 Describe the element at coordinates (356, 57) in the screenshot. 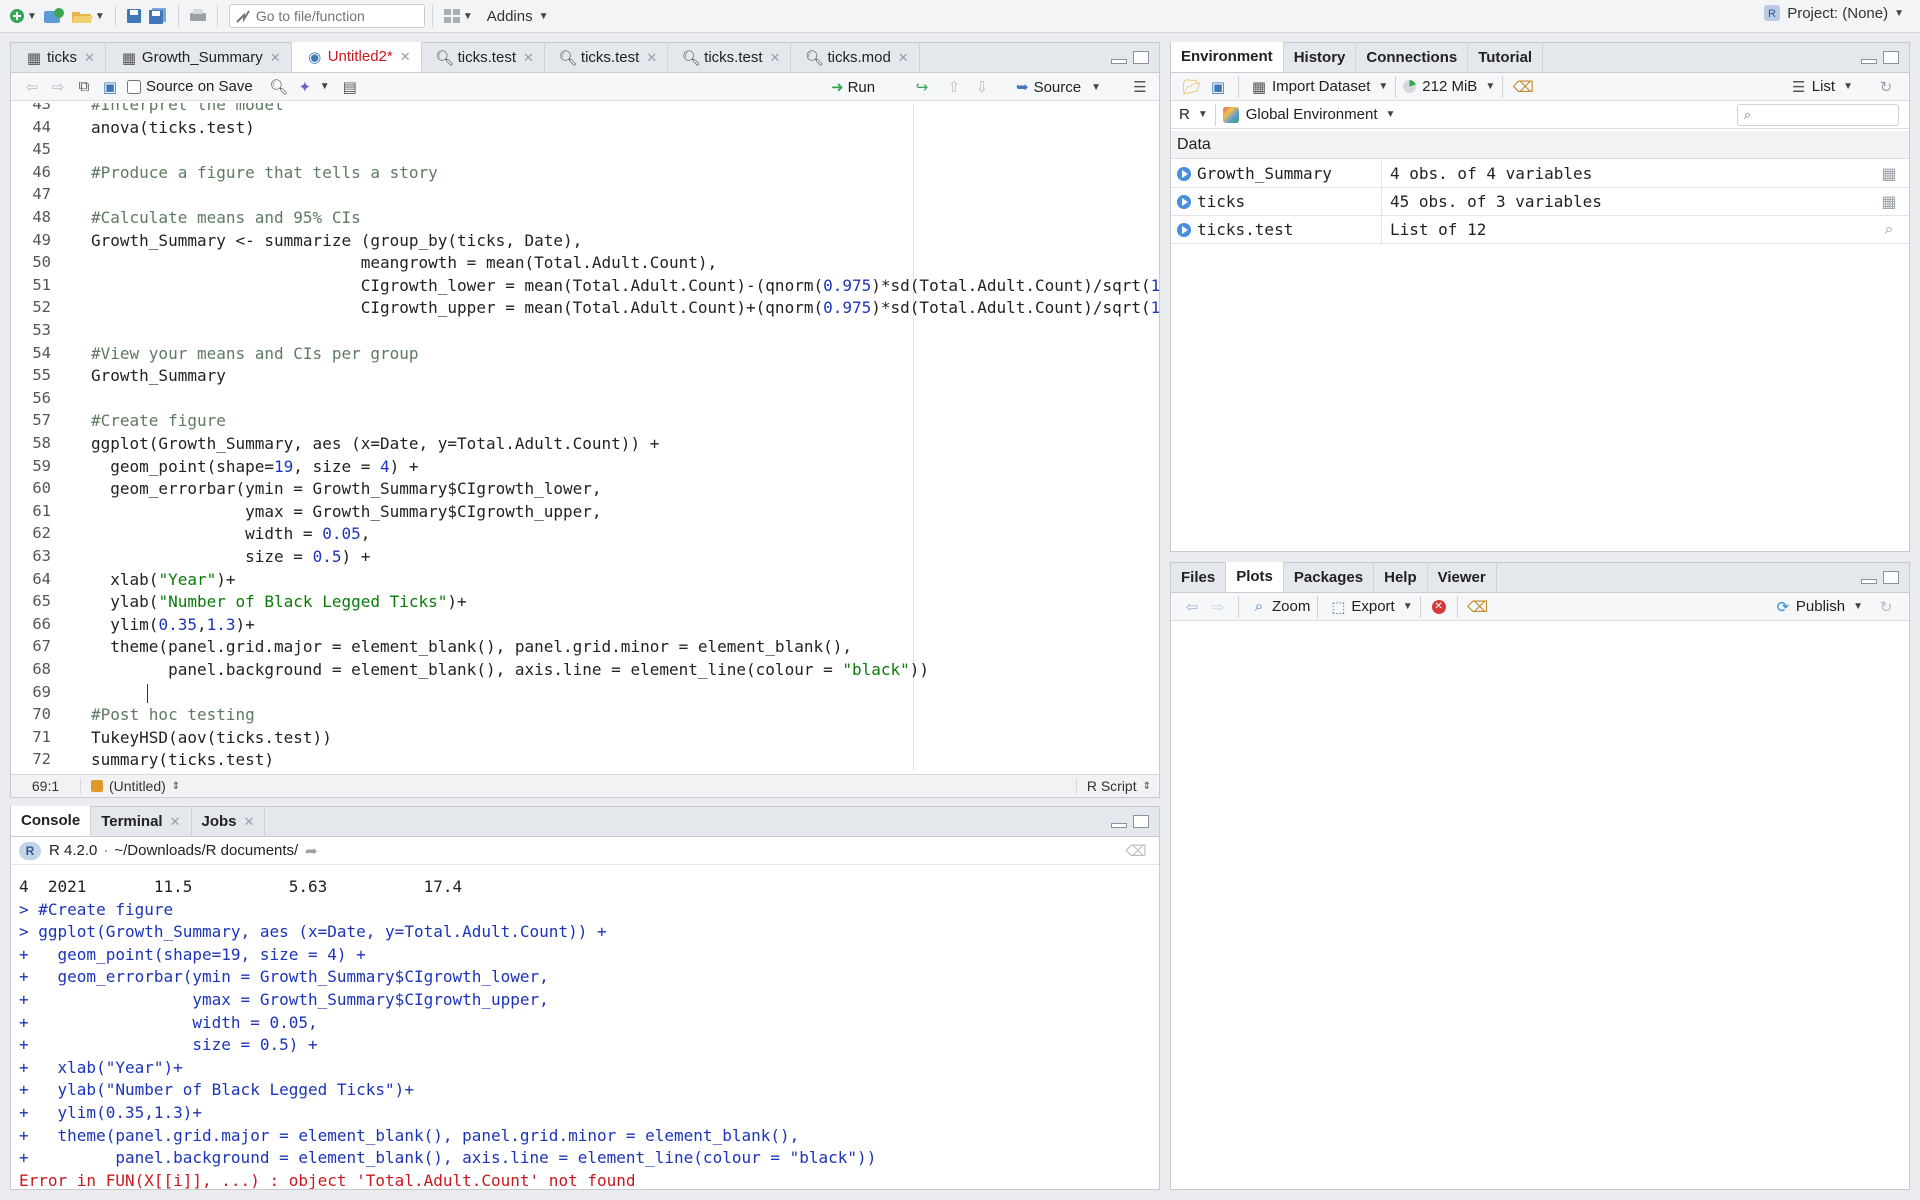

I see `tab-untitled2: ◉ Untitled2* ✕` at that location.